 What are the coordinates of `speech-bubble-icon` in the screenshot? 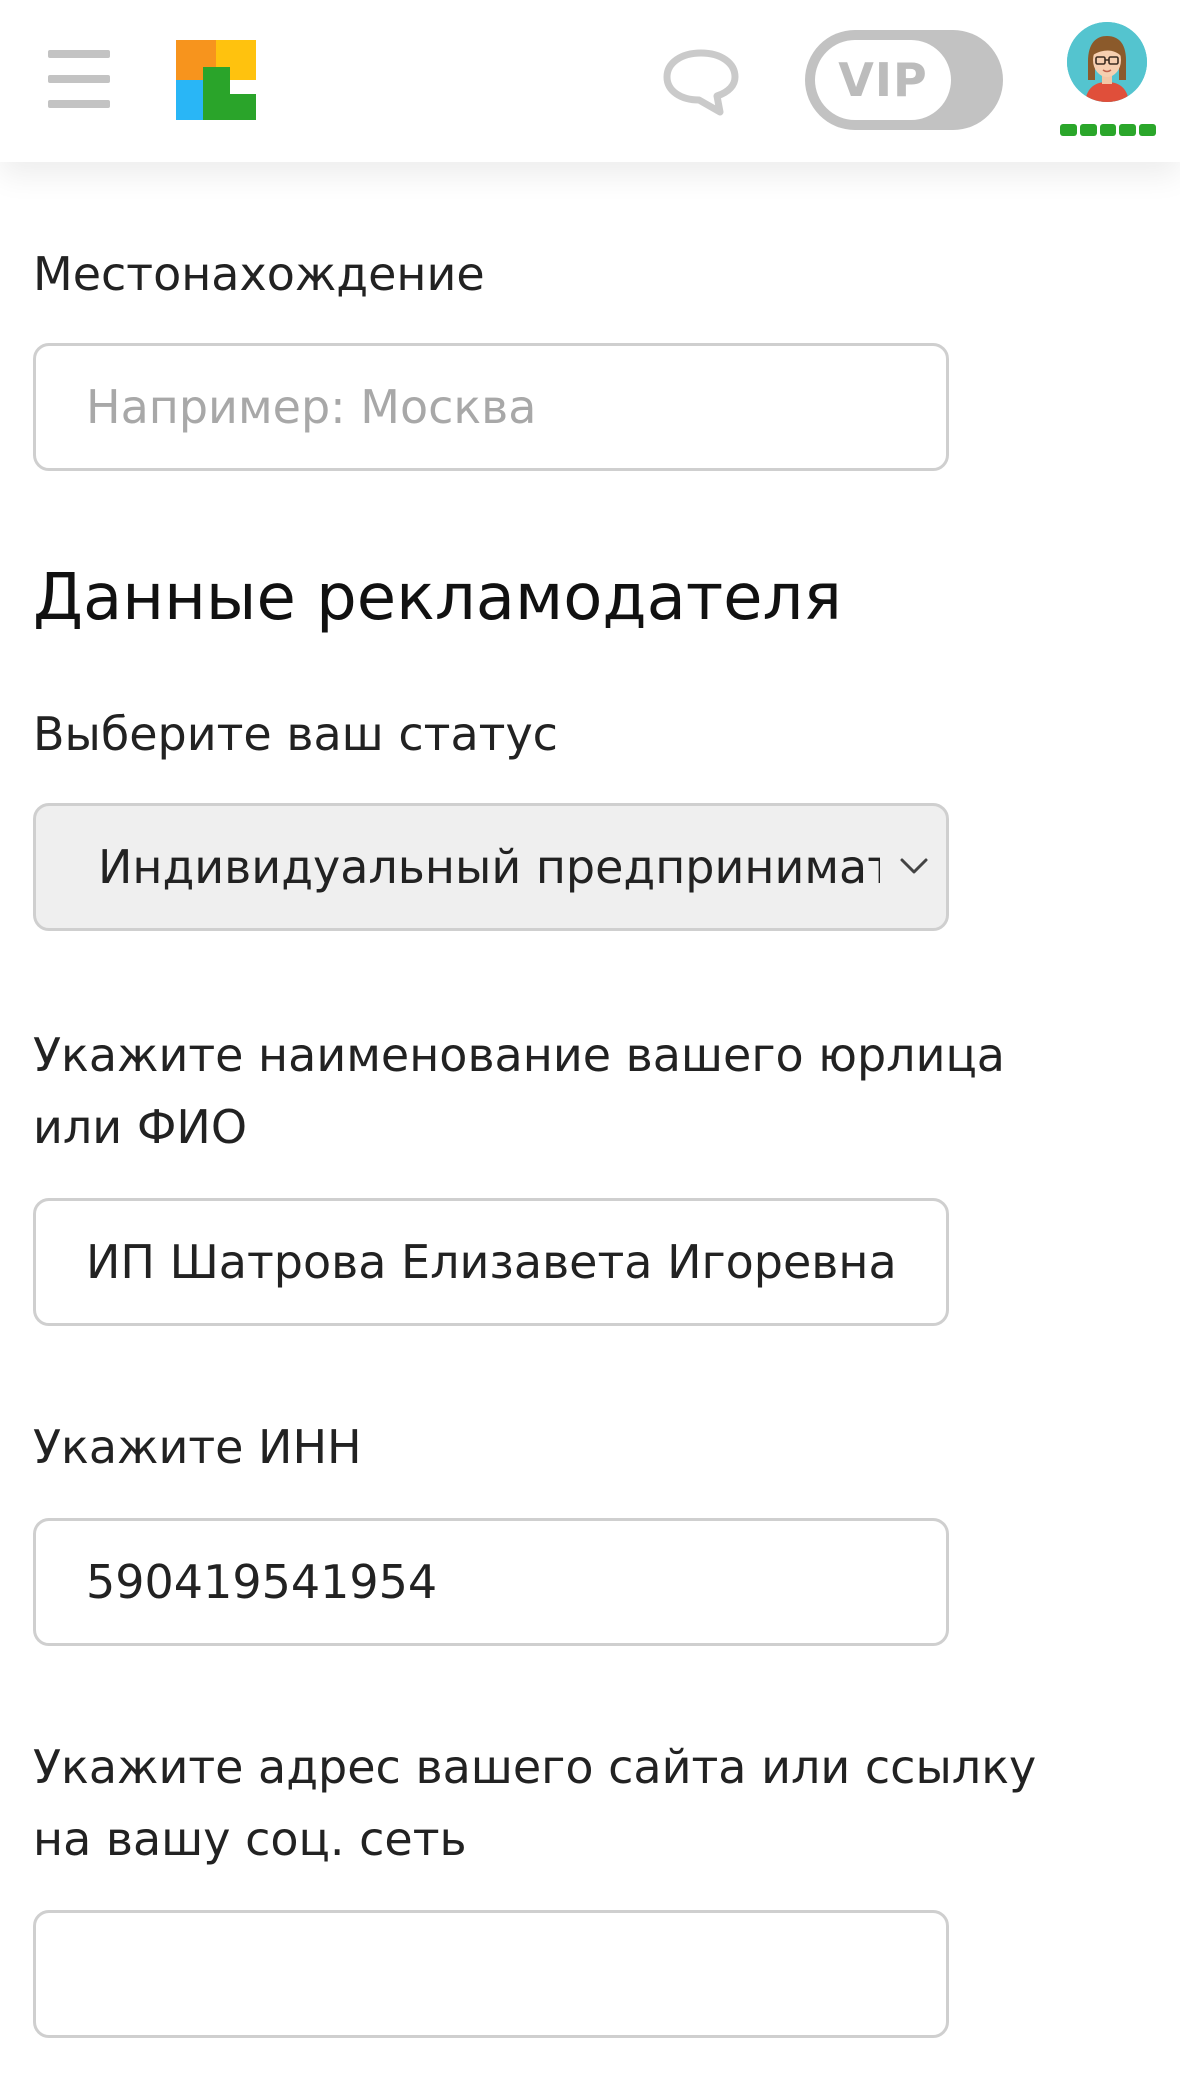 It's located at (701, 82).